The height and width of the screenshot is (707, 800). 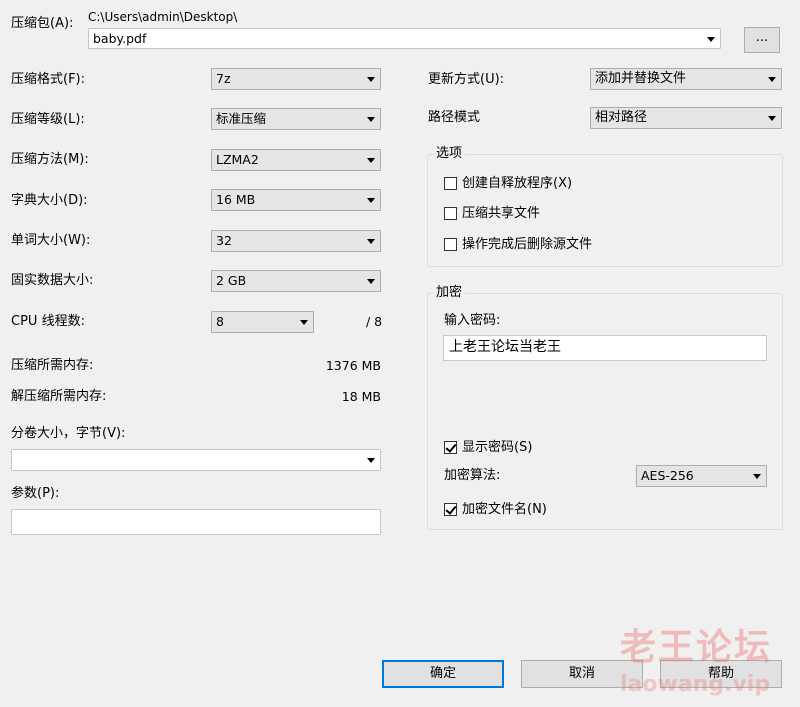 What do you see at coordinates (296, 119) in the screenshot?
I see `level-select: 标准压缩` at bounding box center [296, 119].